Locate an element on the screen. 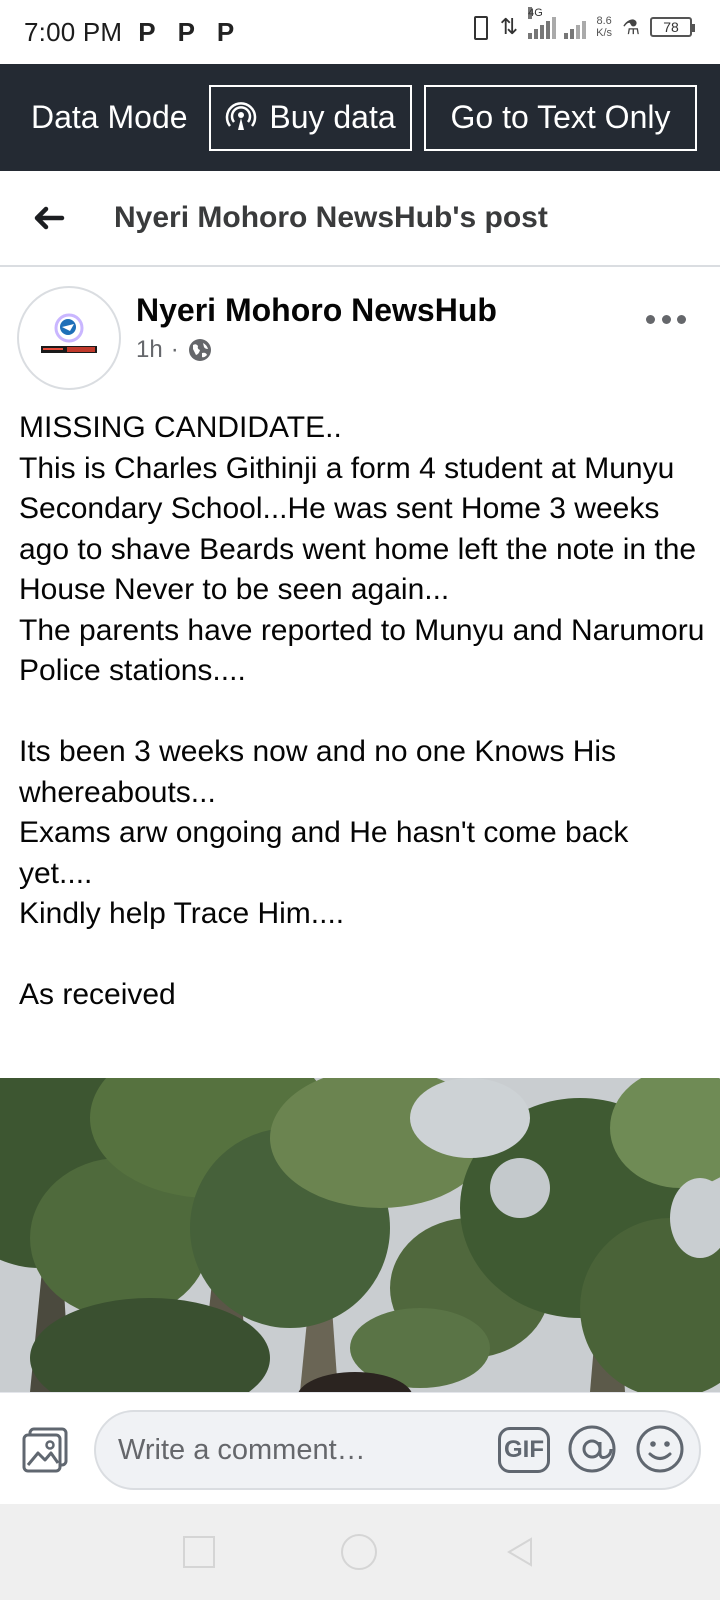 Image resolution: width=720 pixels, height=1600 pixels. smile-icon is located at coordinates (660, 1449).